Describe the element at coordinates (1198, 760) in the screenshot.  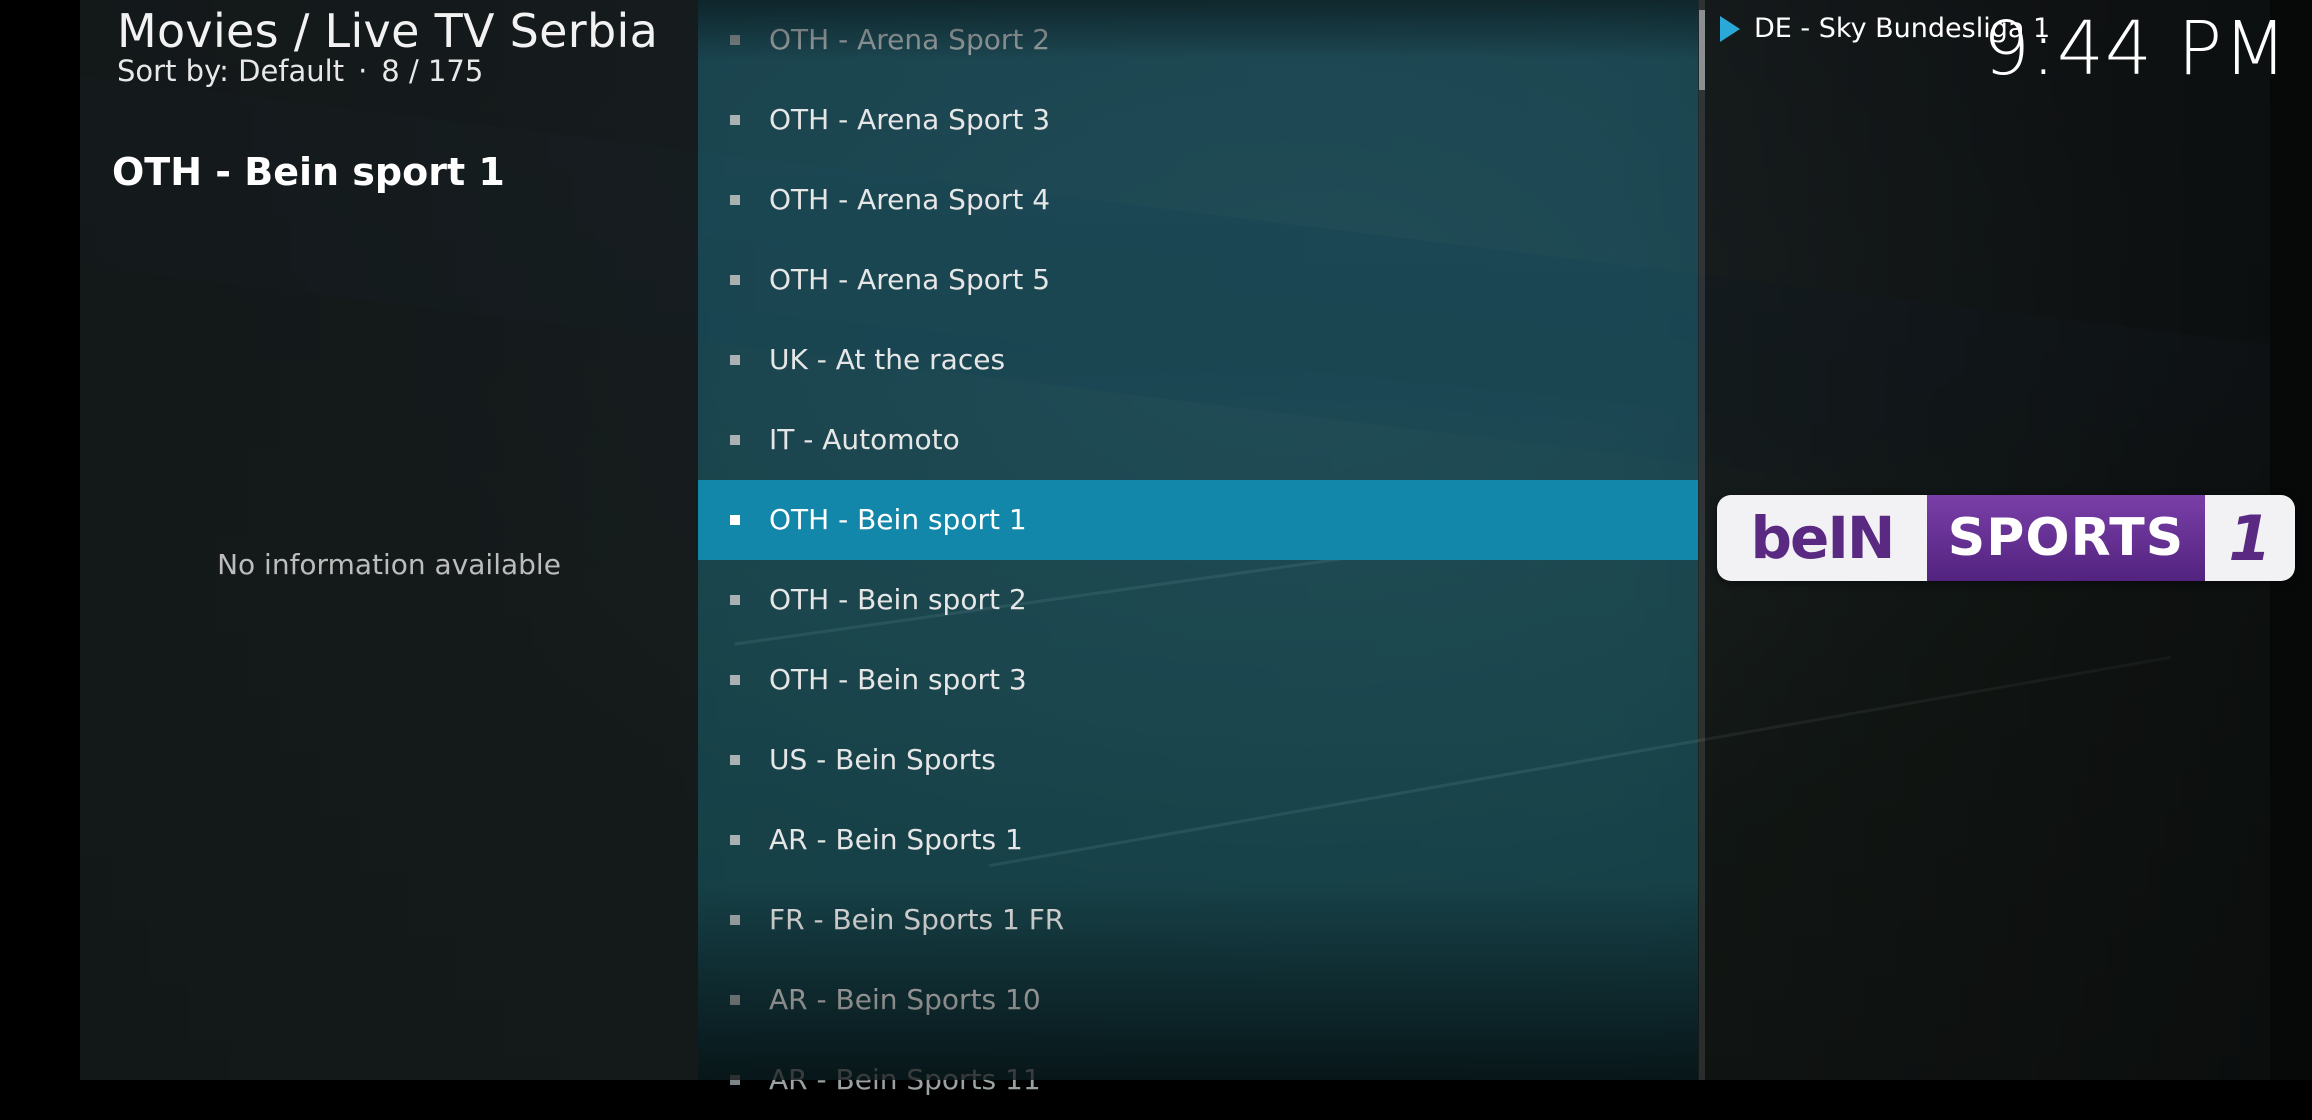
I see `list-item: US - Bein Sports` at that location.